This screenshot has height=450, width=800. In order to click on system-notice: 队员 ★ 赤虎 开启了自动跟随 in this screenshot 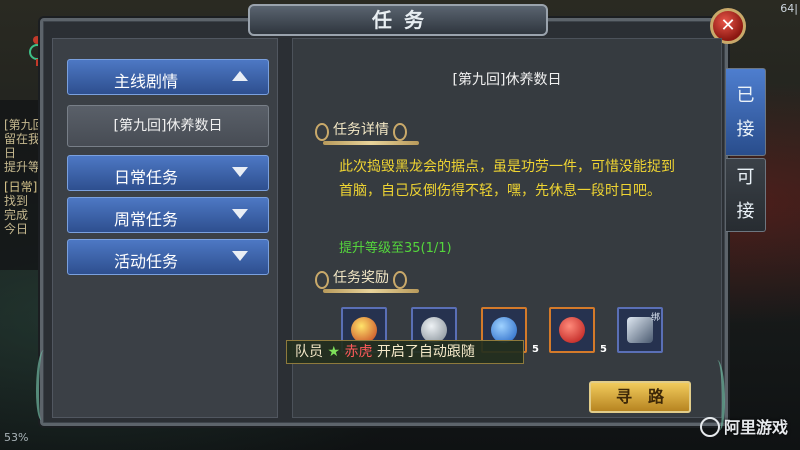, I will do `click(405, 352)`.